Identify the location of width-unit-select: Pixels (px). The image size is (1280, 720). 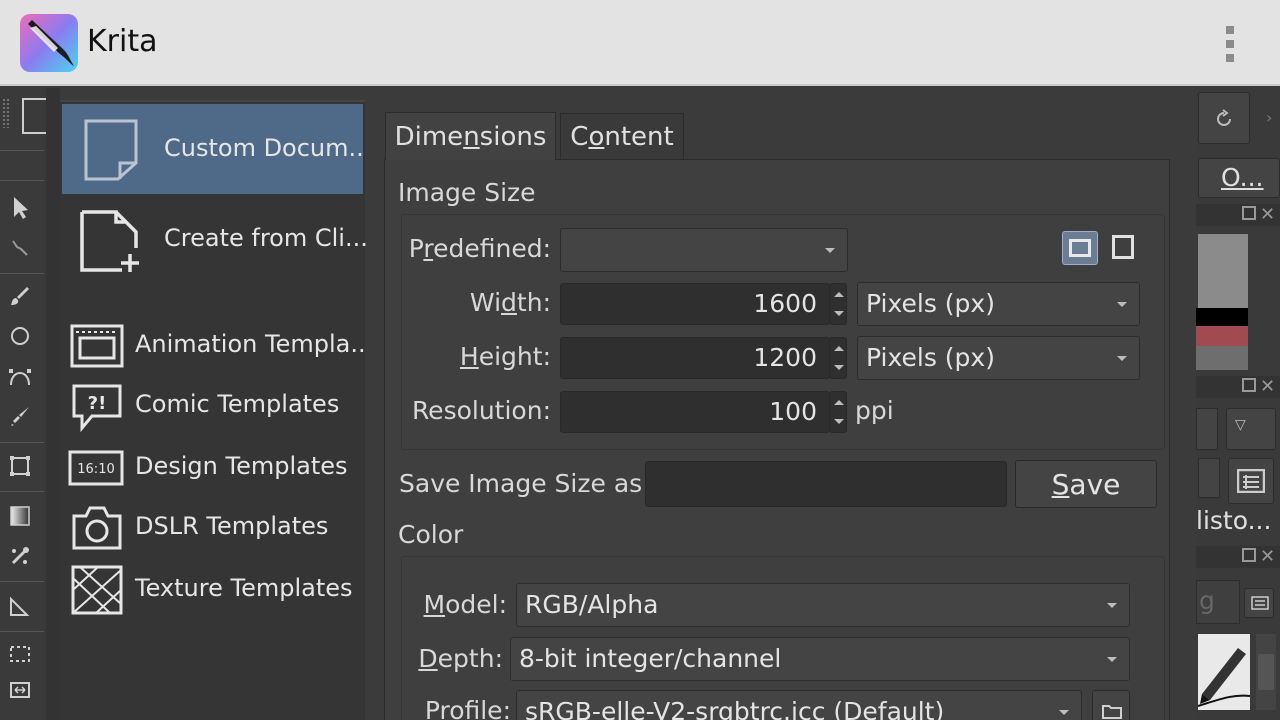
(998, 304).